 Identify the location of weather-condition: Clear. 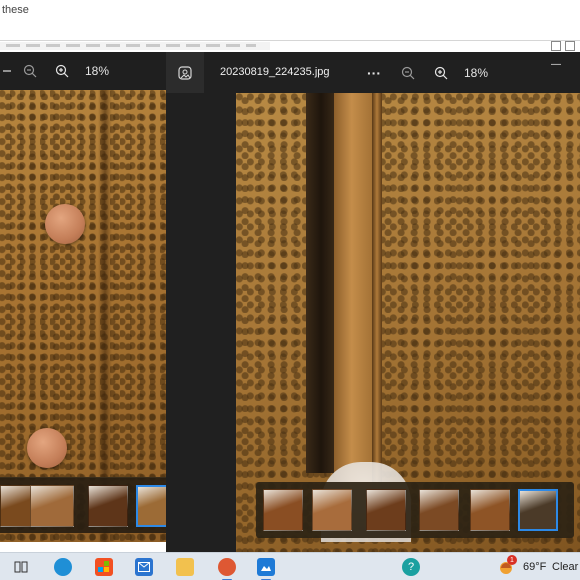
(565, 567).